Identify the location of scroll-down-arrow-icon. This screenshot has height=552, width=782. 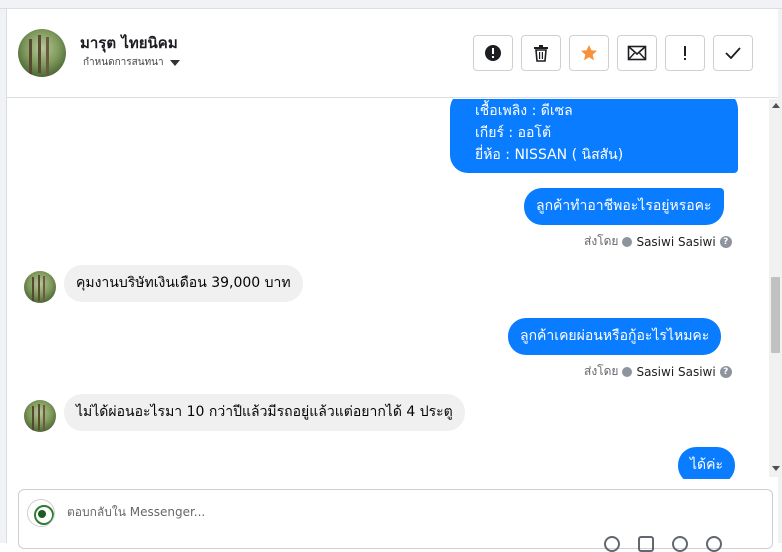
(776, 468).